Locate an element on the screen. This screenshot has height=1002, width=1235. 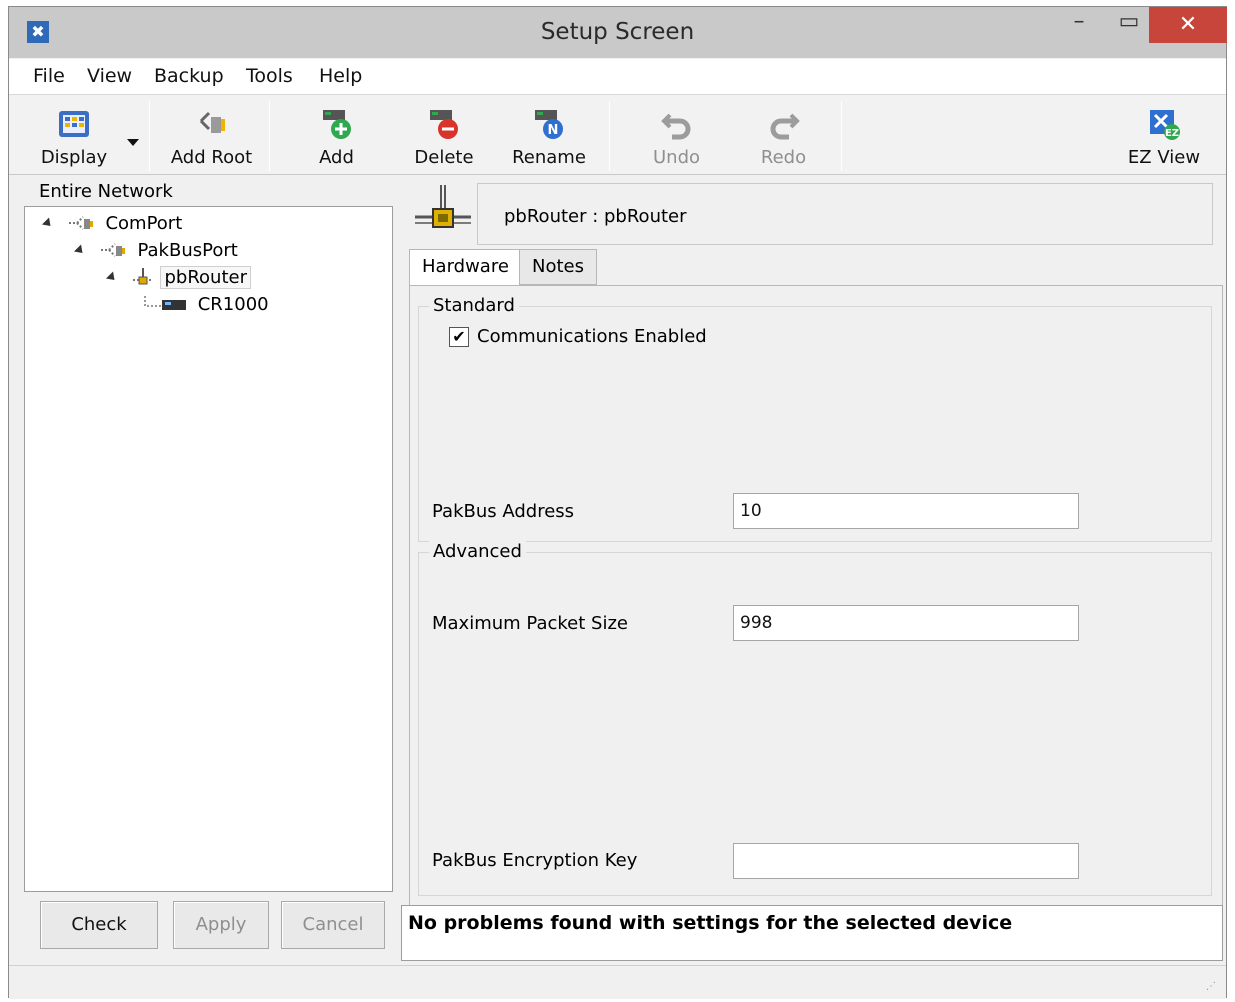
ez-view-icon: EZ is located at coordinates (1165, 125).